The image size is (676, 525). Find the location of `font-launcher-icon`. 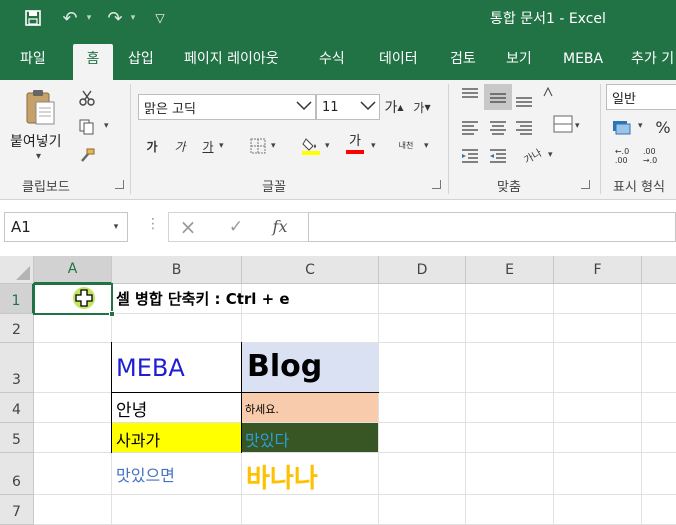

font-launcher-icon is located at coordinates (436, 184).